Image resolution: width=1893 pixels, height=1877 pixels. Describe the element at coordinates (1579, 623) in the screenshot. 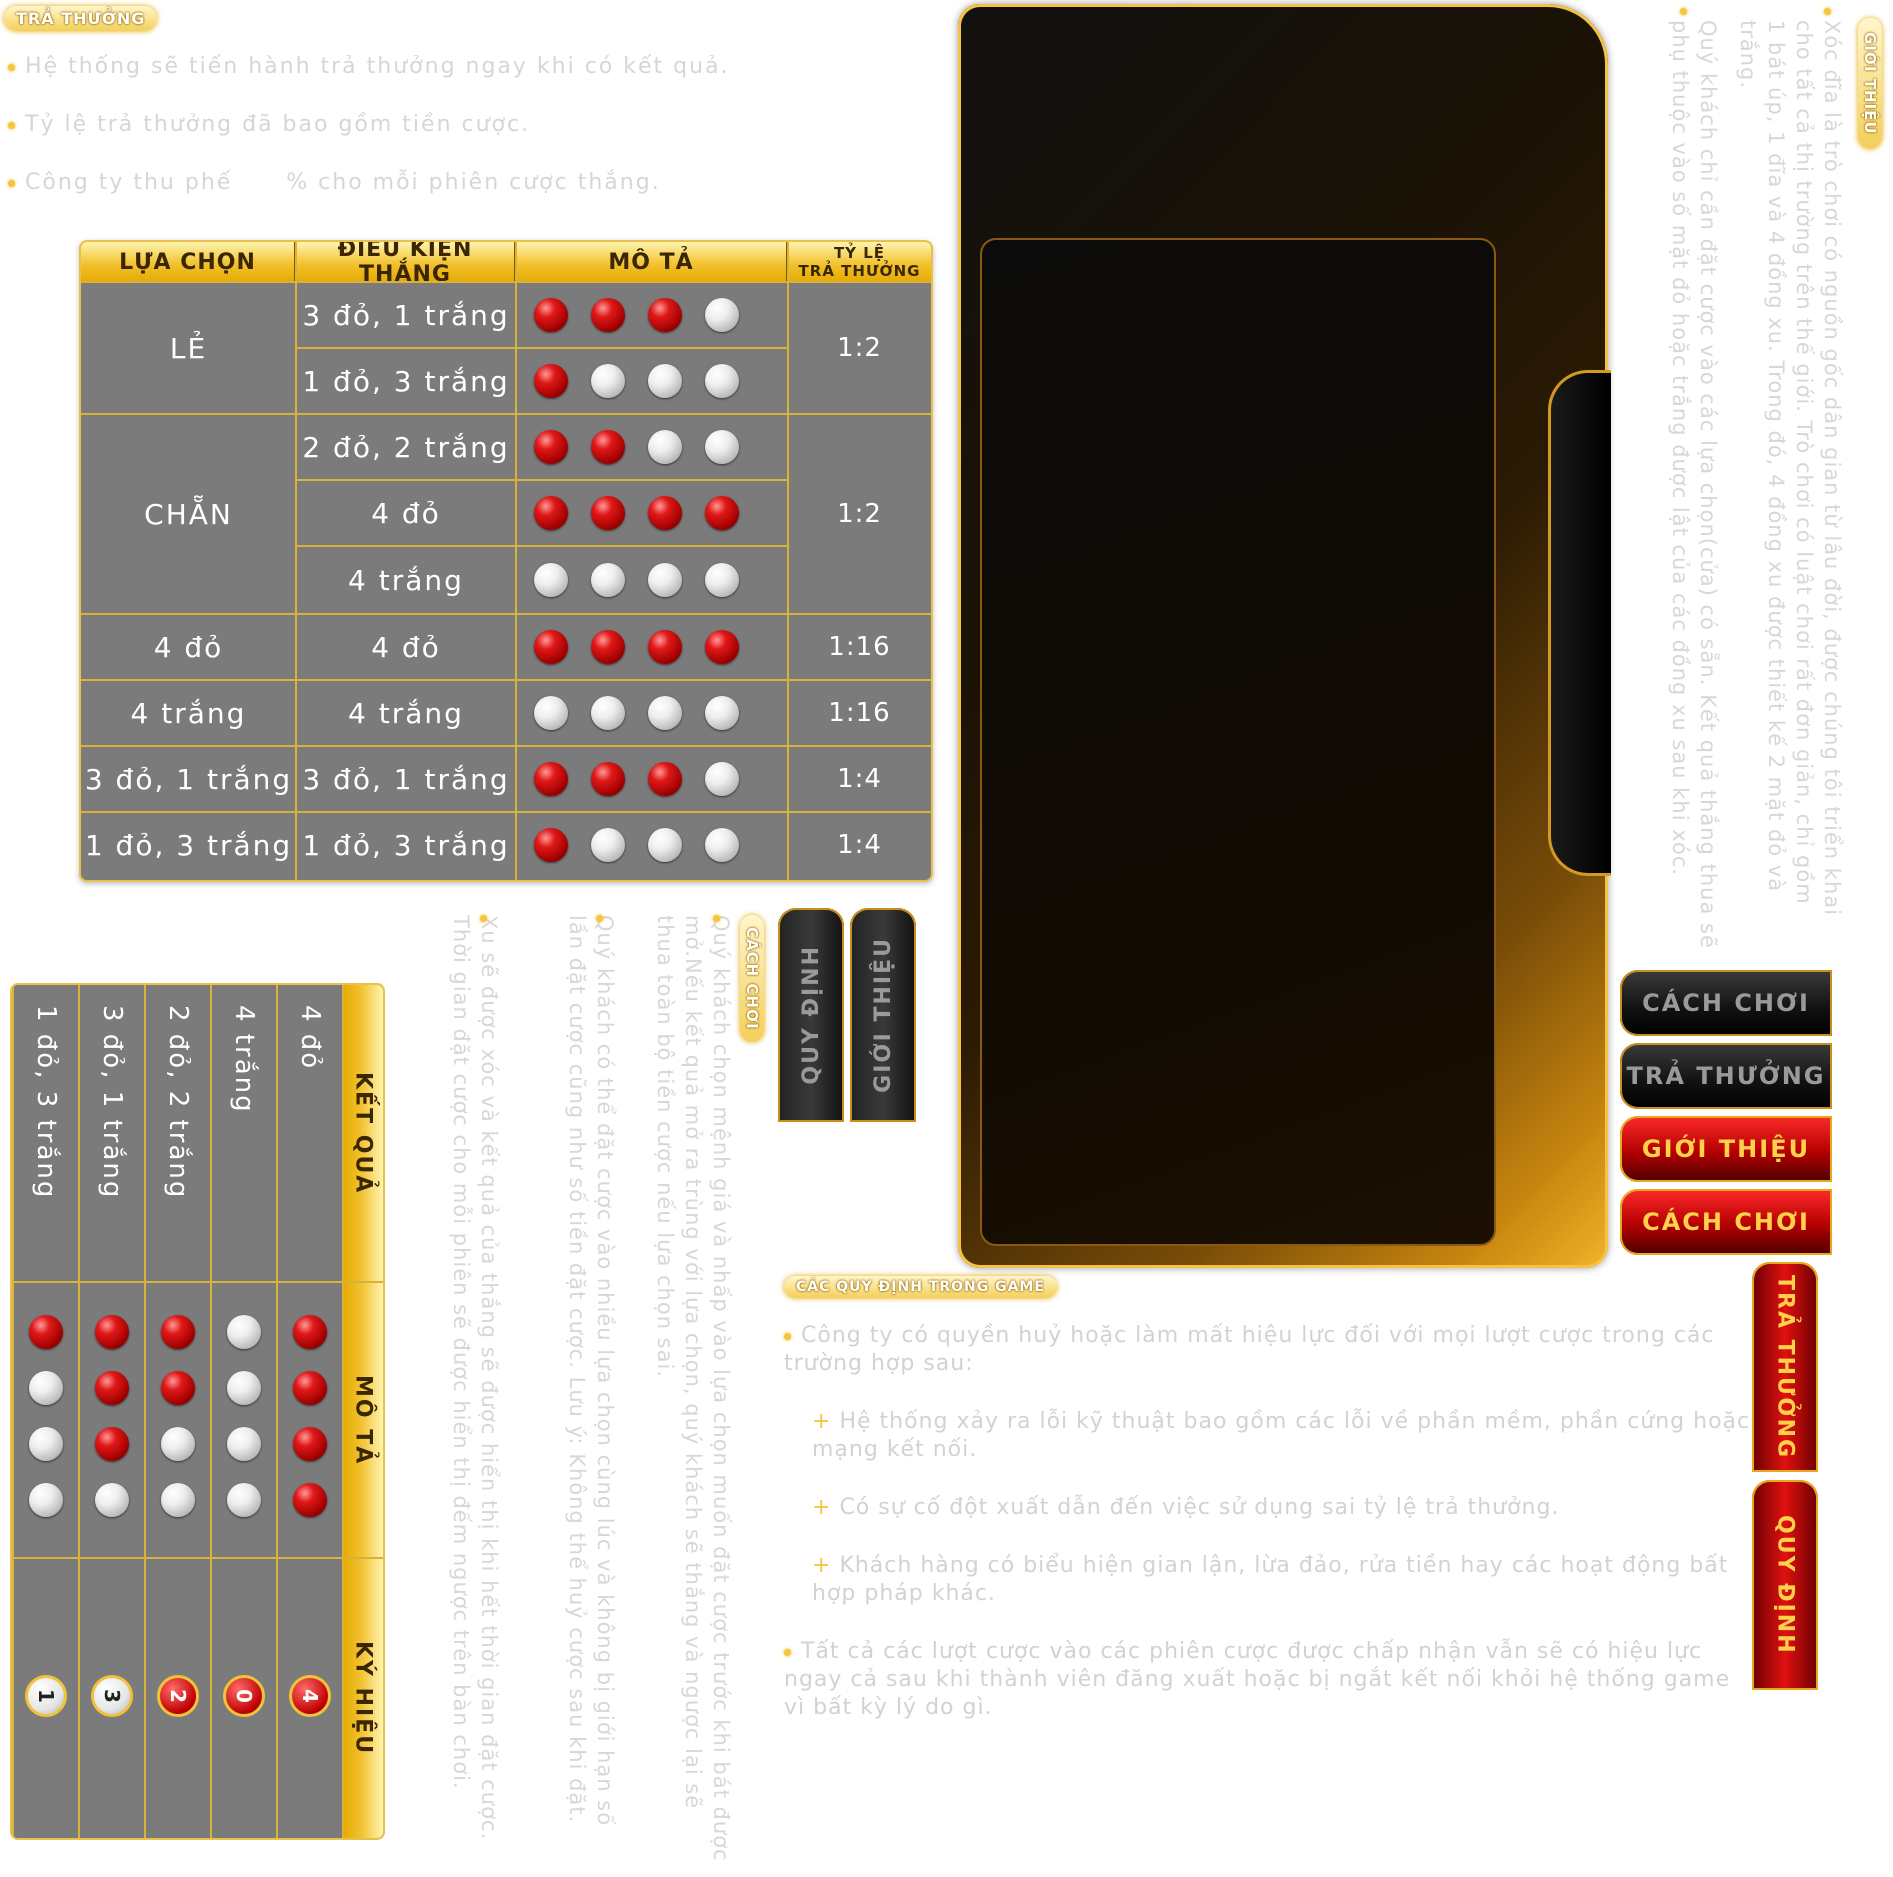

I see `panel-notch` at that location.